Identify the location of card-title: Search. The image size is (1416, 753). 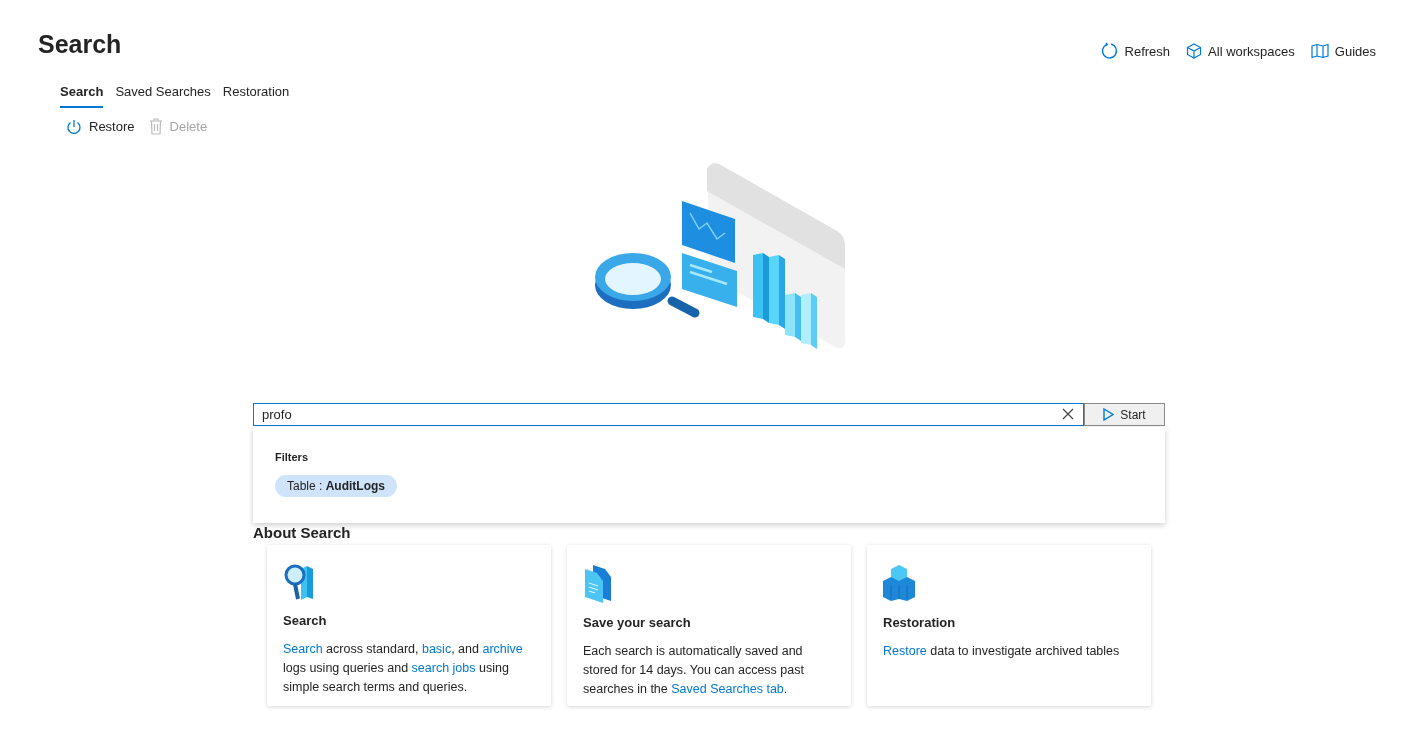
(305, 620).